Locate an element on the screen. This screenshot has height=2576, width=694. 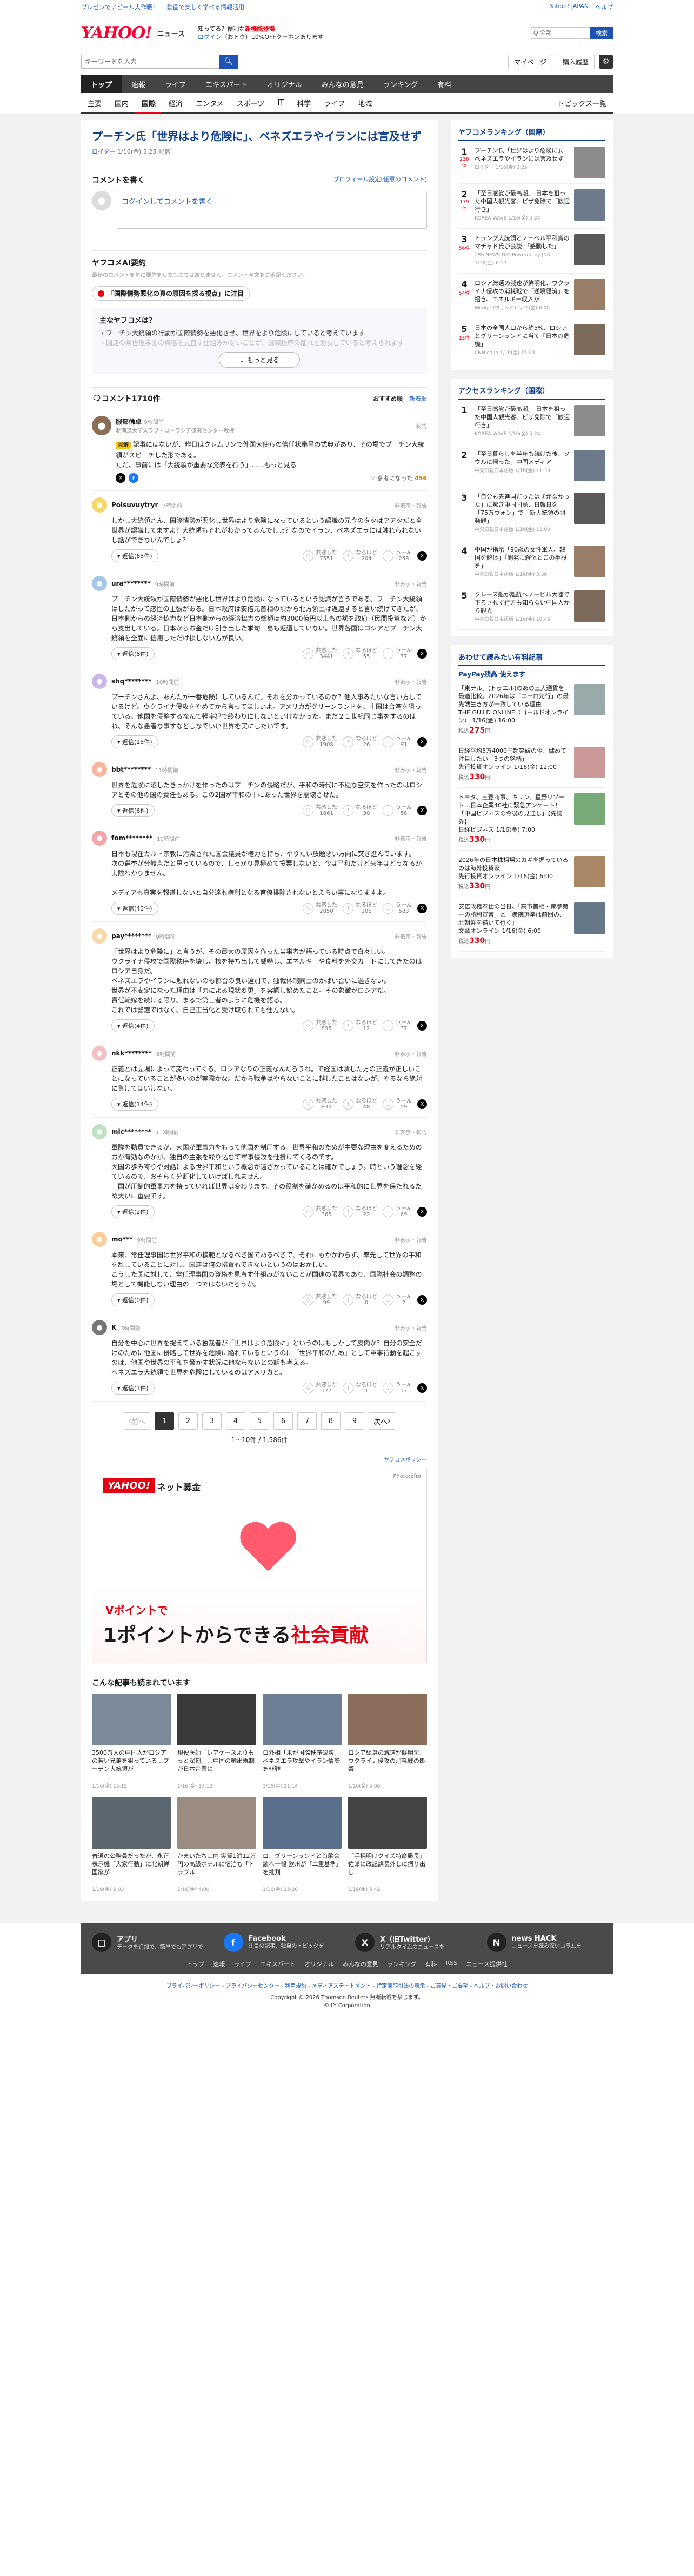
reply-button: ▾ 返信(8件) is located at coordinates (133, 653).